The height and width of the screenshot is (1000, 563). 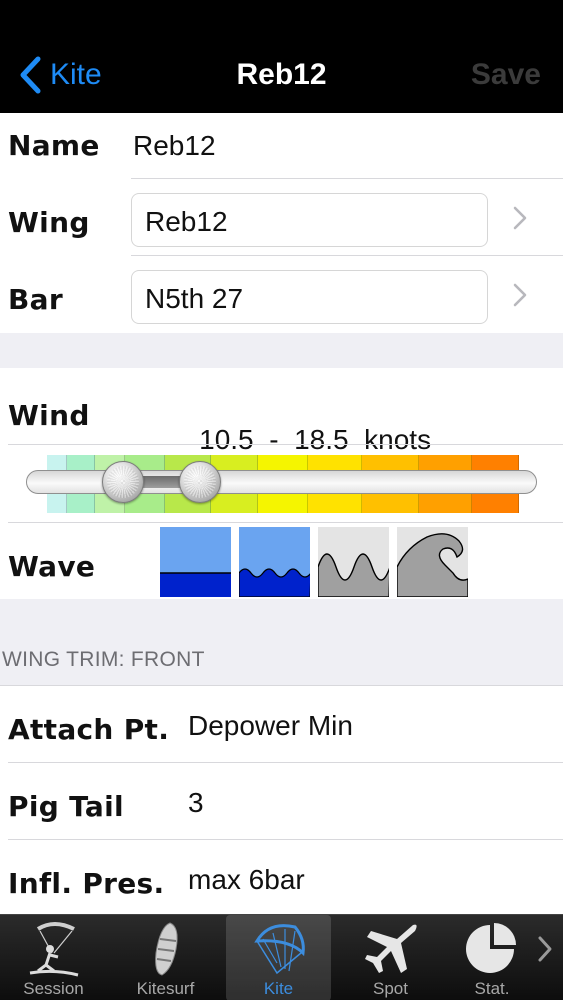 I want to click on tab-kite: Kite, so click(x=278, y=957).